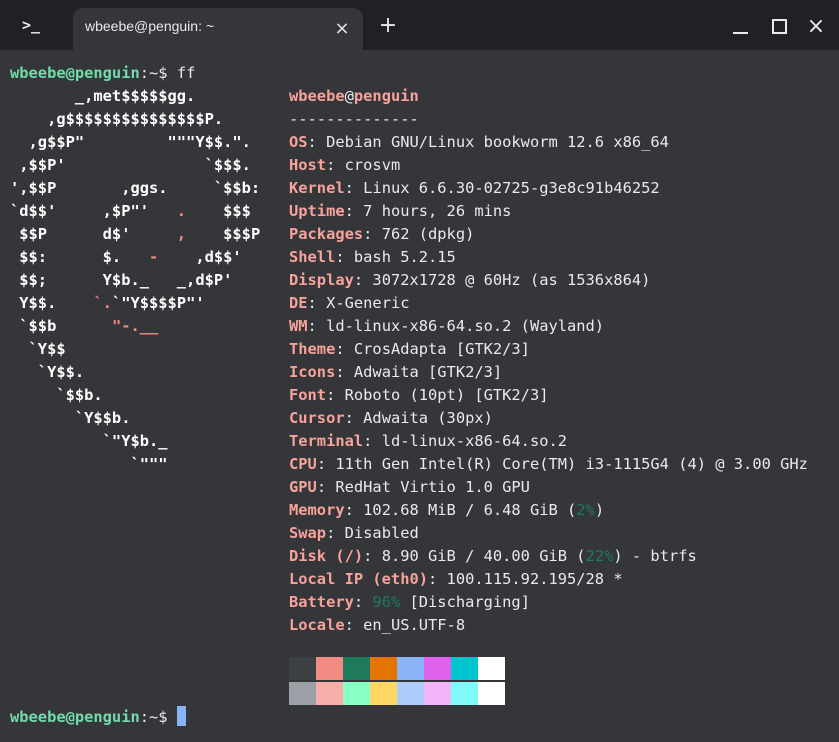 This screenshot has width=839, height=742. What do you see at coordinates (75, 73) in the screenshot?
I see `prompt-user-host: wbeebe@penguin` at bounding box center [75, 73].